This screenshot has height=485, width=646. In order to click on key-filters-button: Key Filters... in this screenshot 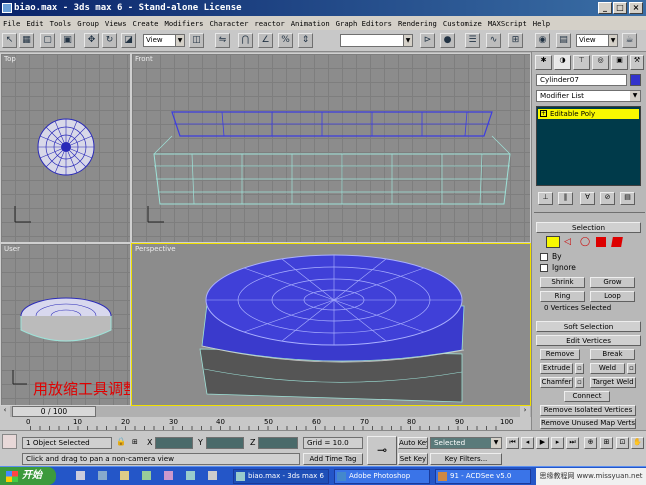, I will do `click(466, 459)`.